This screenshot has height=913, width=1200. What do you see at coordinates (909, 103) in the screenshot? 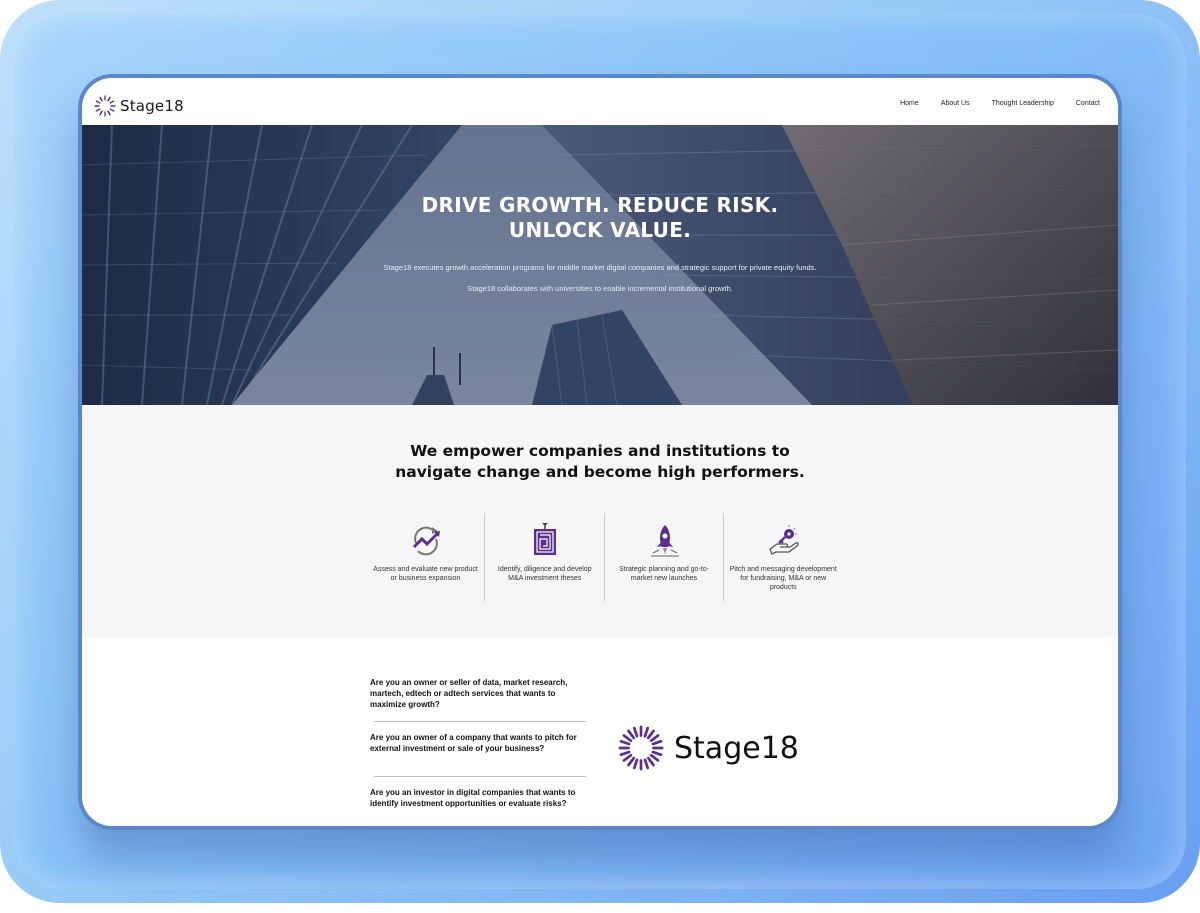
I see `nav-home: Home` at bounding box center [909, 103].